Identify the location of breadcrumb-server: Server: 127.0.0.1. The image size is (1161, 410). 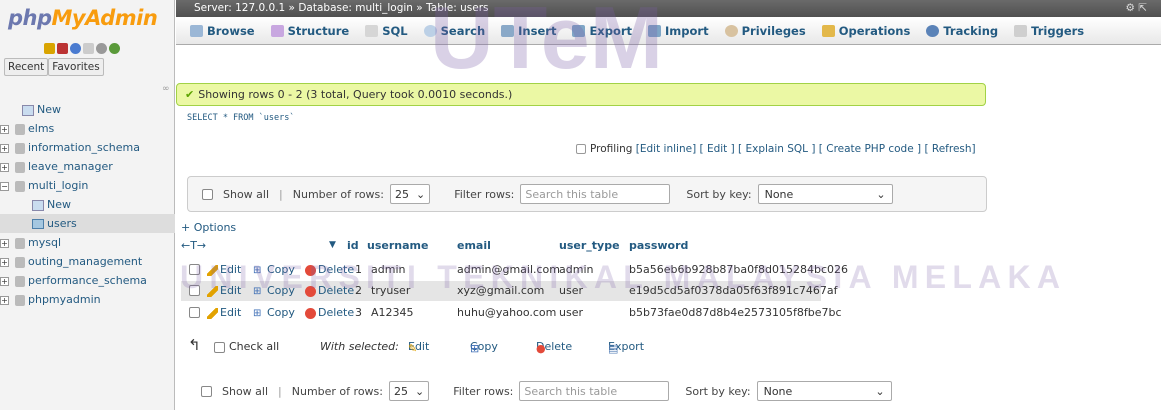
(239, 8).